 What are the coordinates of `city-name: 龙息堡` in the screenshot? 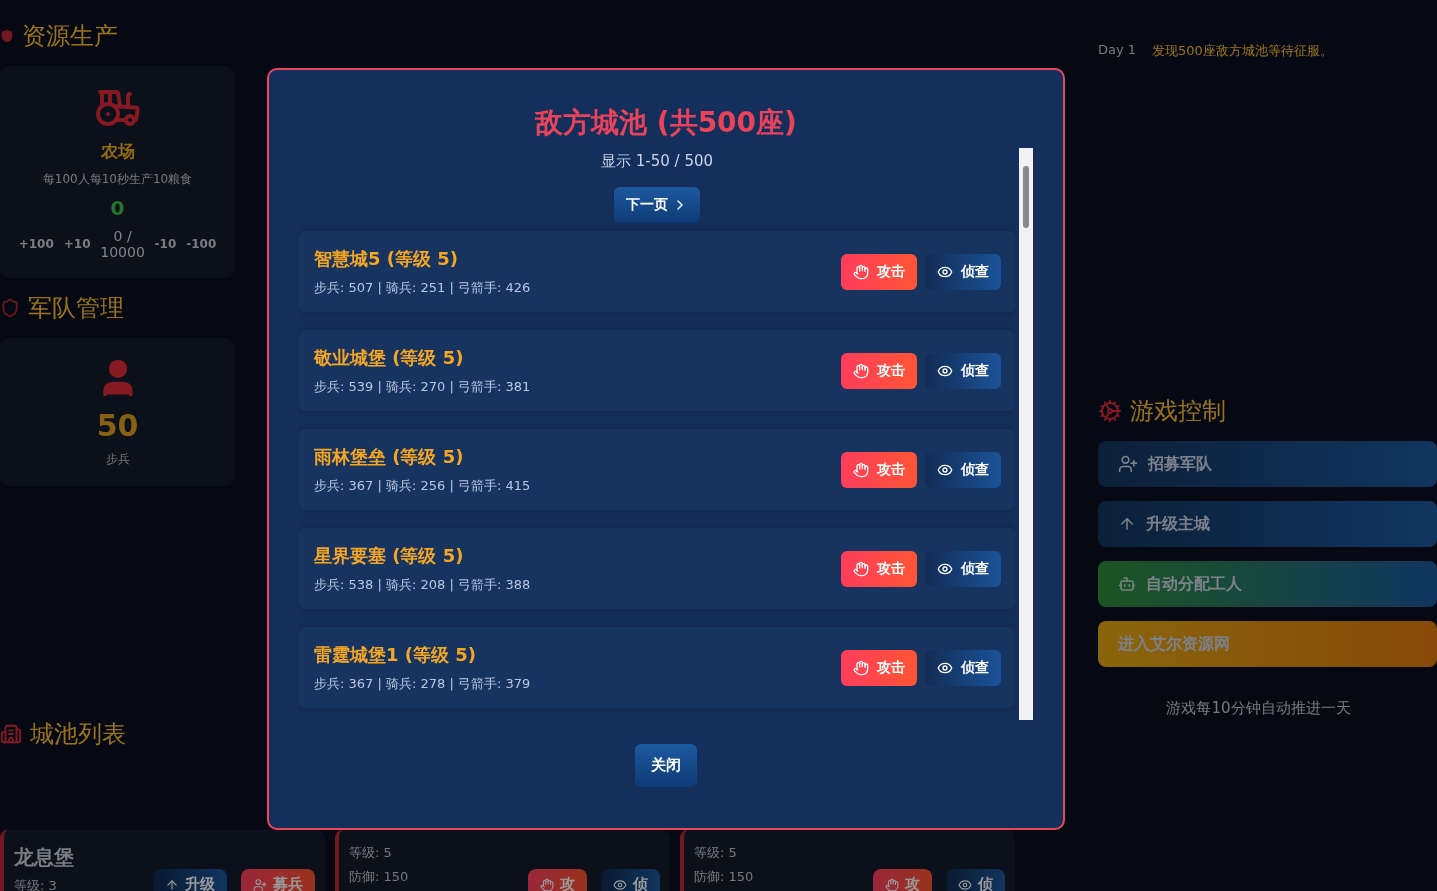 It's located at (44, 857).